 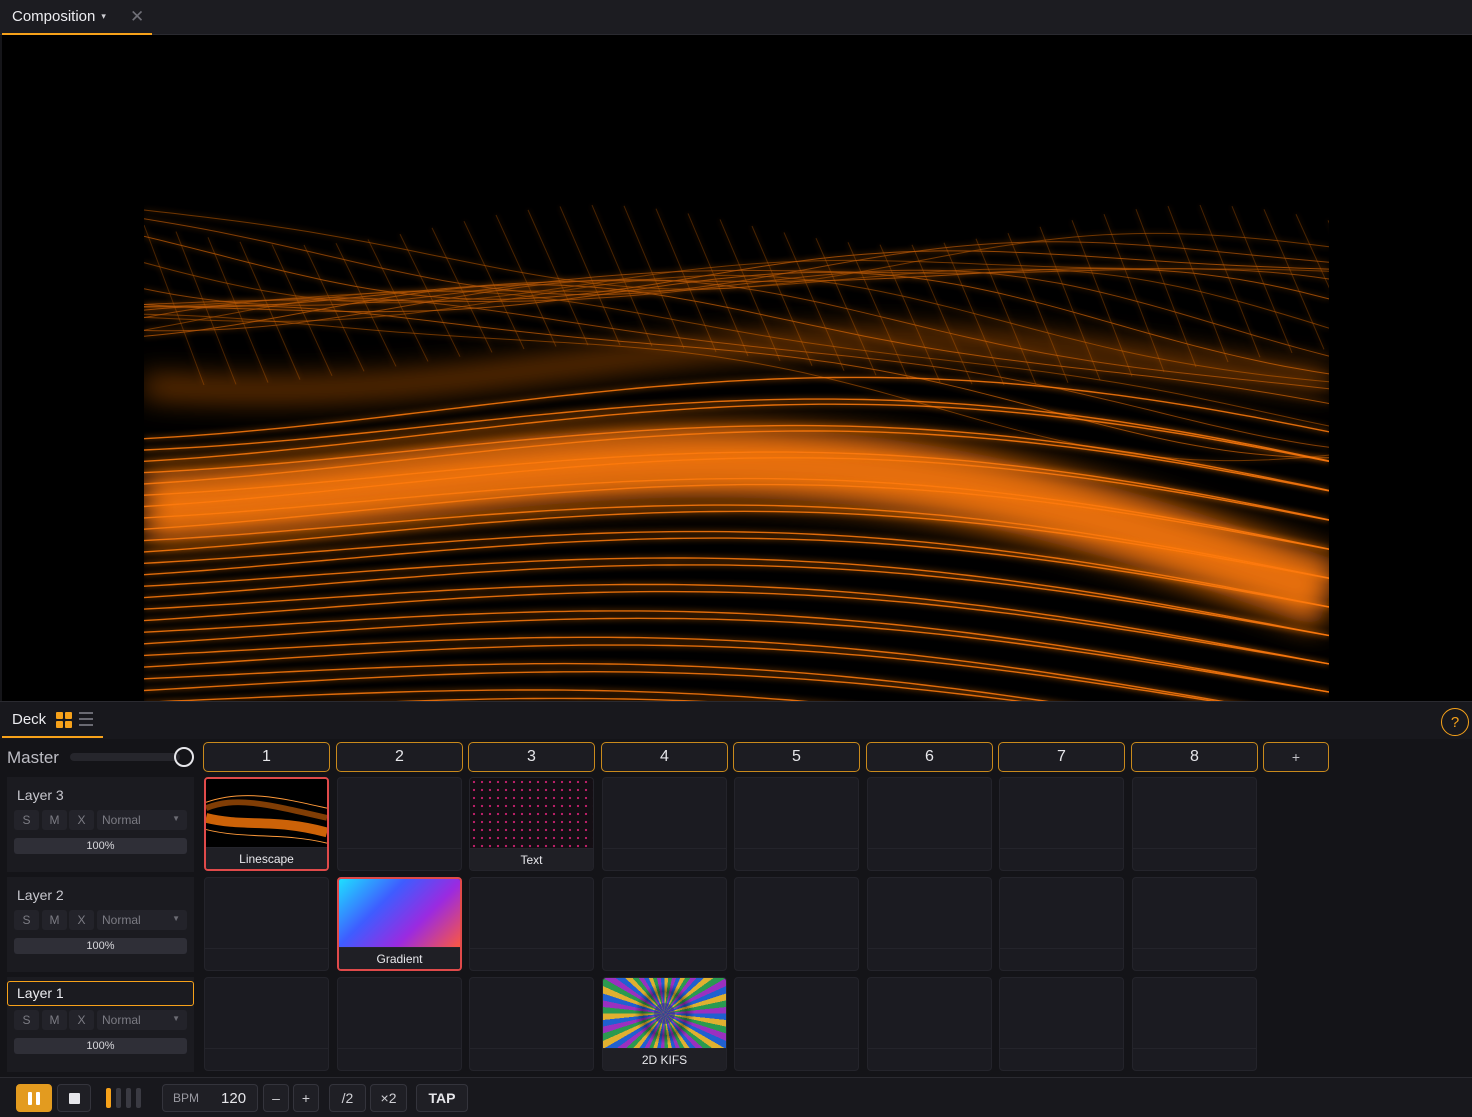 What do you see at coordinates (399, 757) in the screenshot?
I see `column-2-button: 2` at bounding box center [399, 757].